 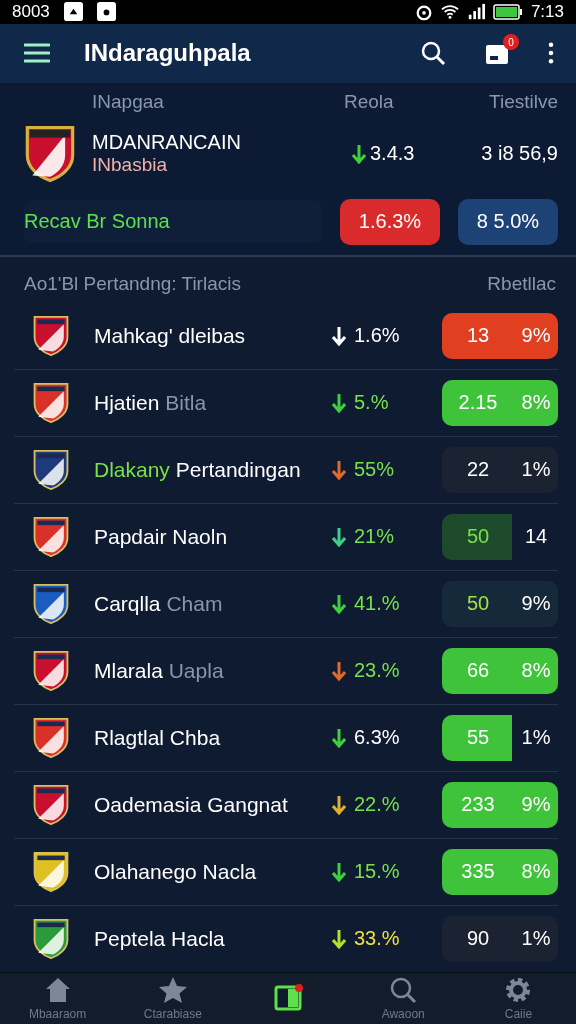 What do you see at coordinates (369, 101) in the screenshot?
I see `column-header: Reola` at bounding box center [369, 101].